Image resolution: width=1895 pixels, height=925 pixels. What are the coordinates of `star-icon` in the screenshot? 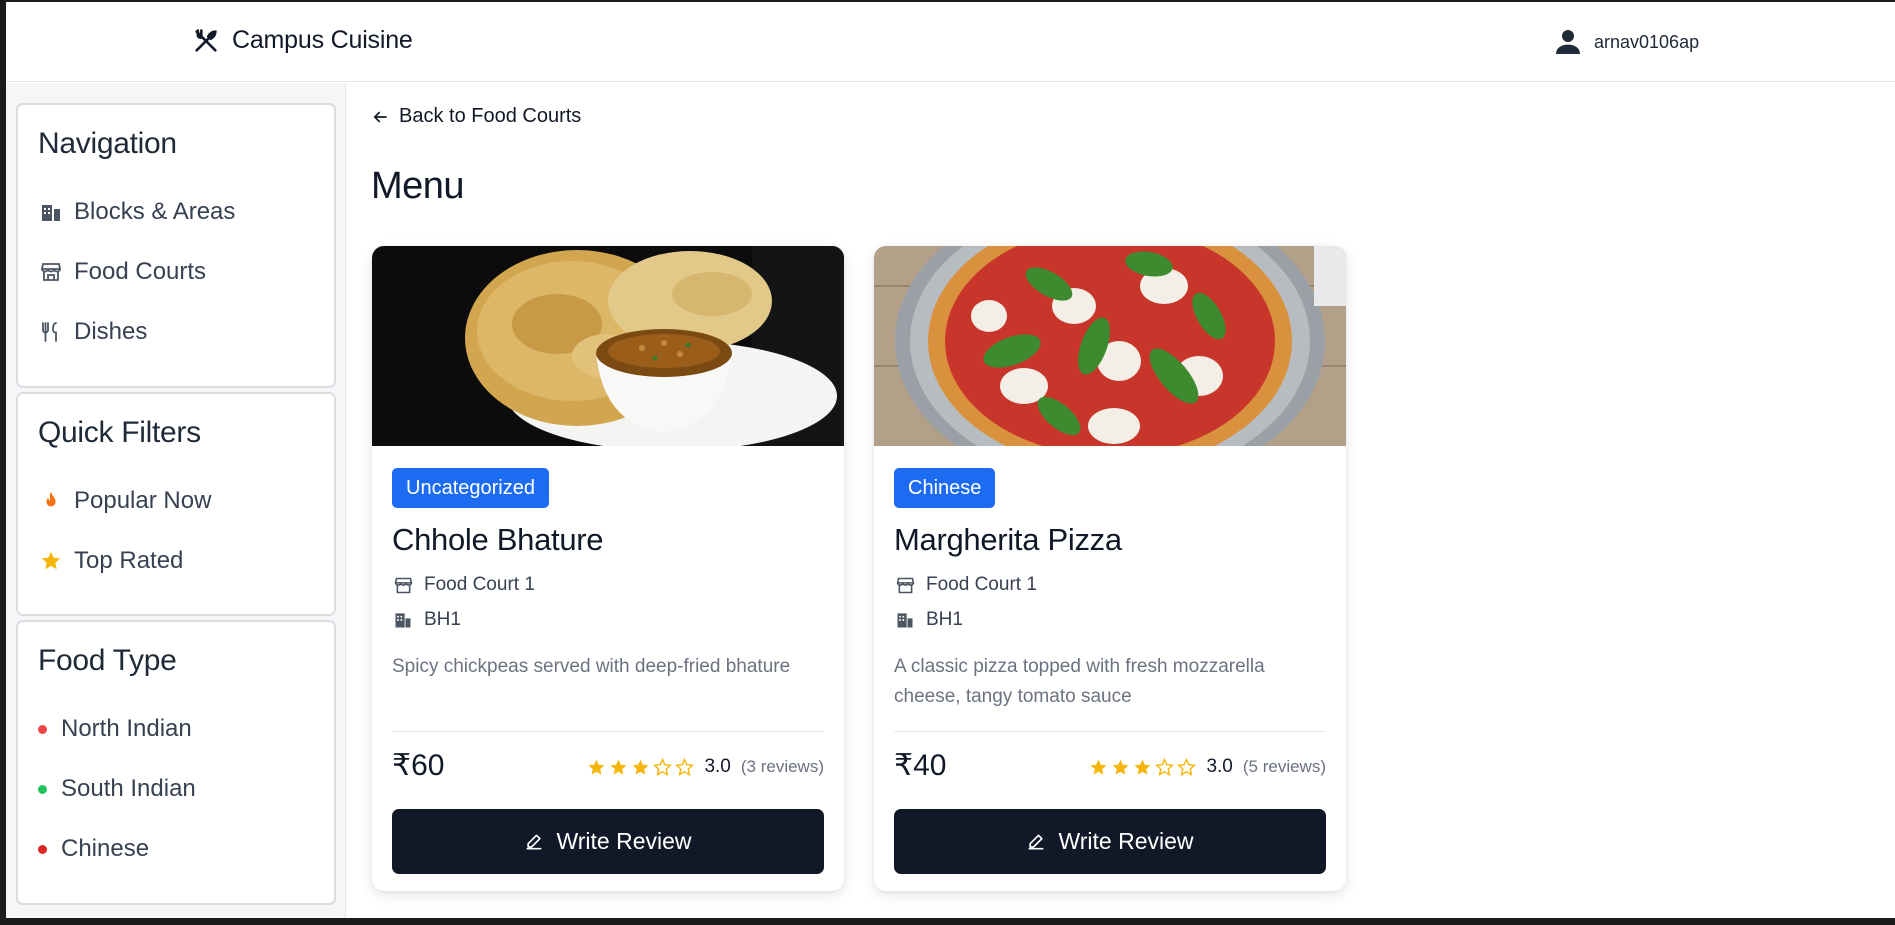 It's located at (51, 561).